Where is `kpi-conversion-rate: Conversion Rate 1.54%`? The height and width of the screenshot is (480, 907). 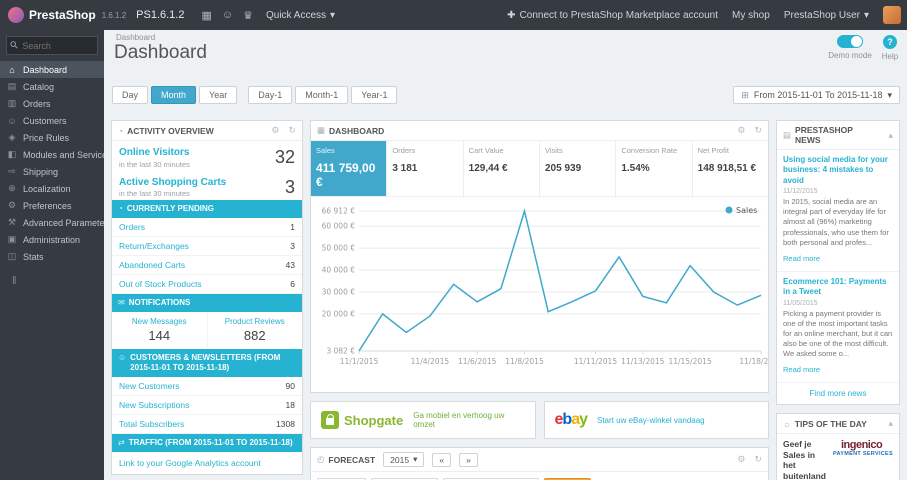
kpi-conversion-rate: Conversion Rate 1.54% is located at coordinates (654, 168).